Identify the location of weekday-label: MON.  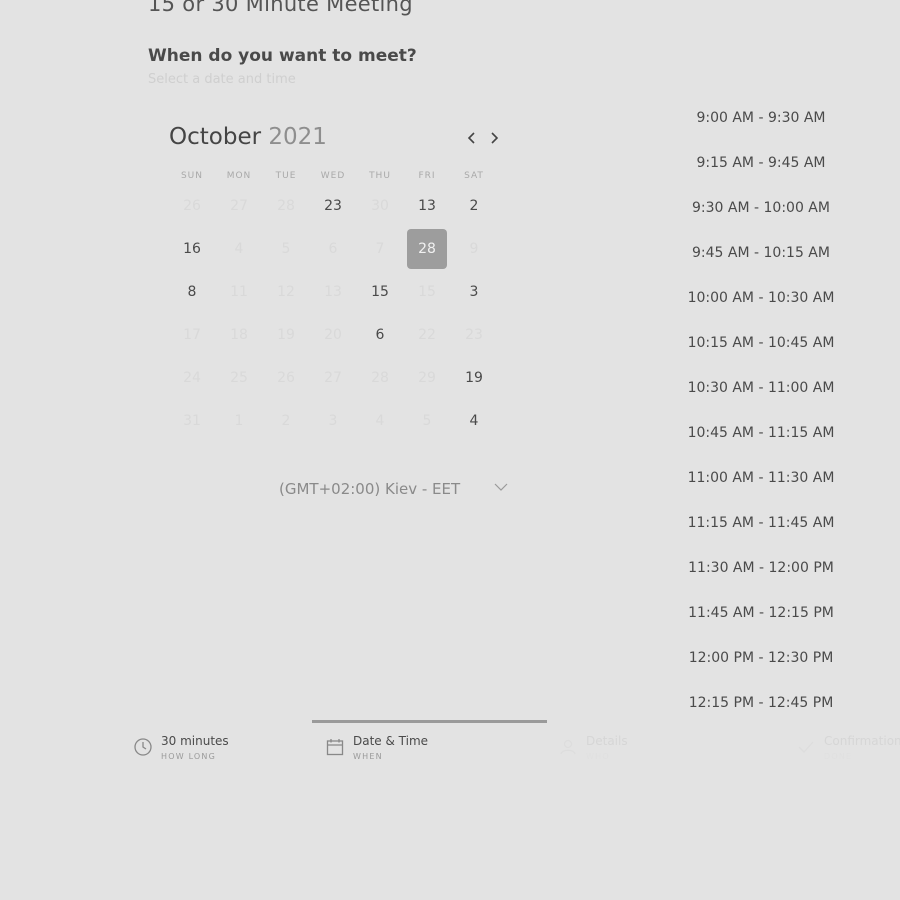
(239, 176).